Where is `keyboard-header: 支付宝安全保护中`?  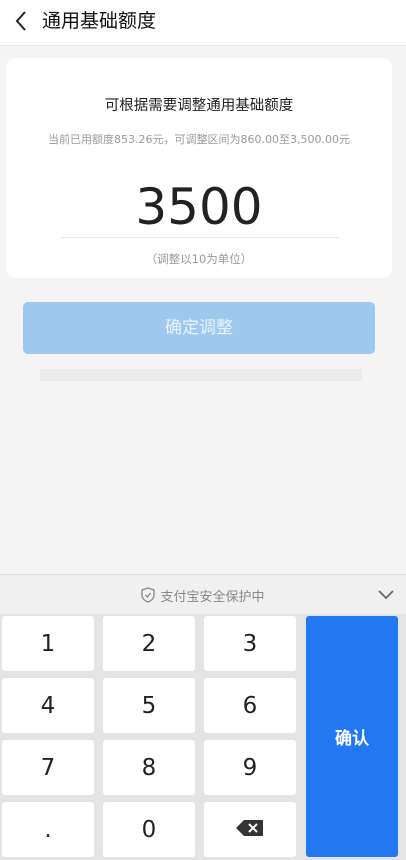
keyboard-header: 支付宝安全保护中 is located at coordinates (203, 594).